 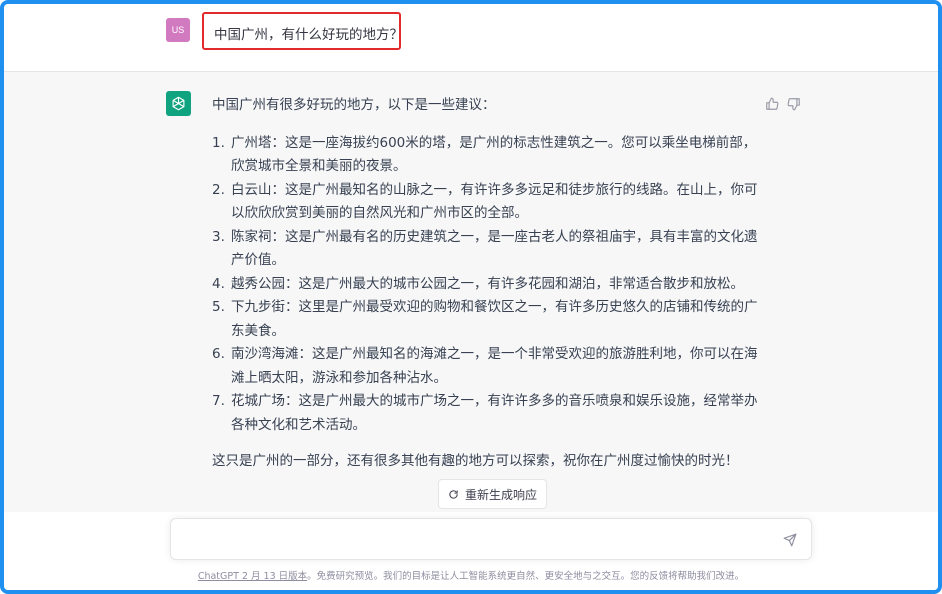 What do you see at coordinates (252, 576) in the screenshot?
I see `version-link: ChatGPT 2 月 13 日版本` at bounding box center [252, 576].